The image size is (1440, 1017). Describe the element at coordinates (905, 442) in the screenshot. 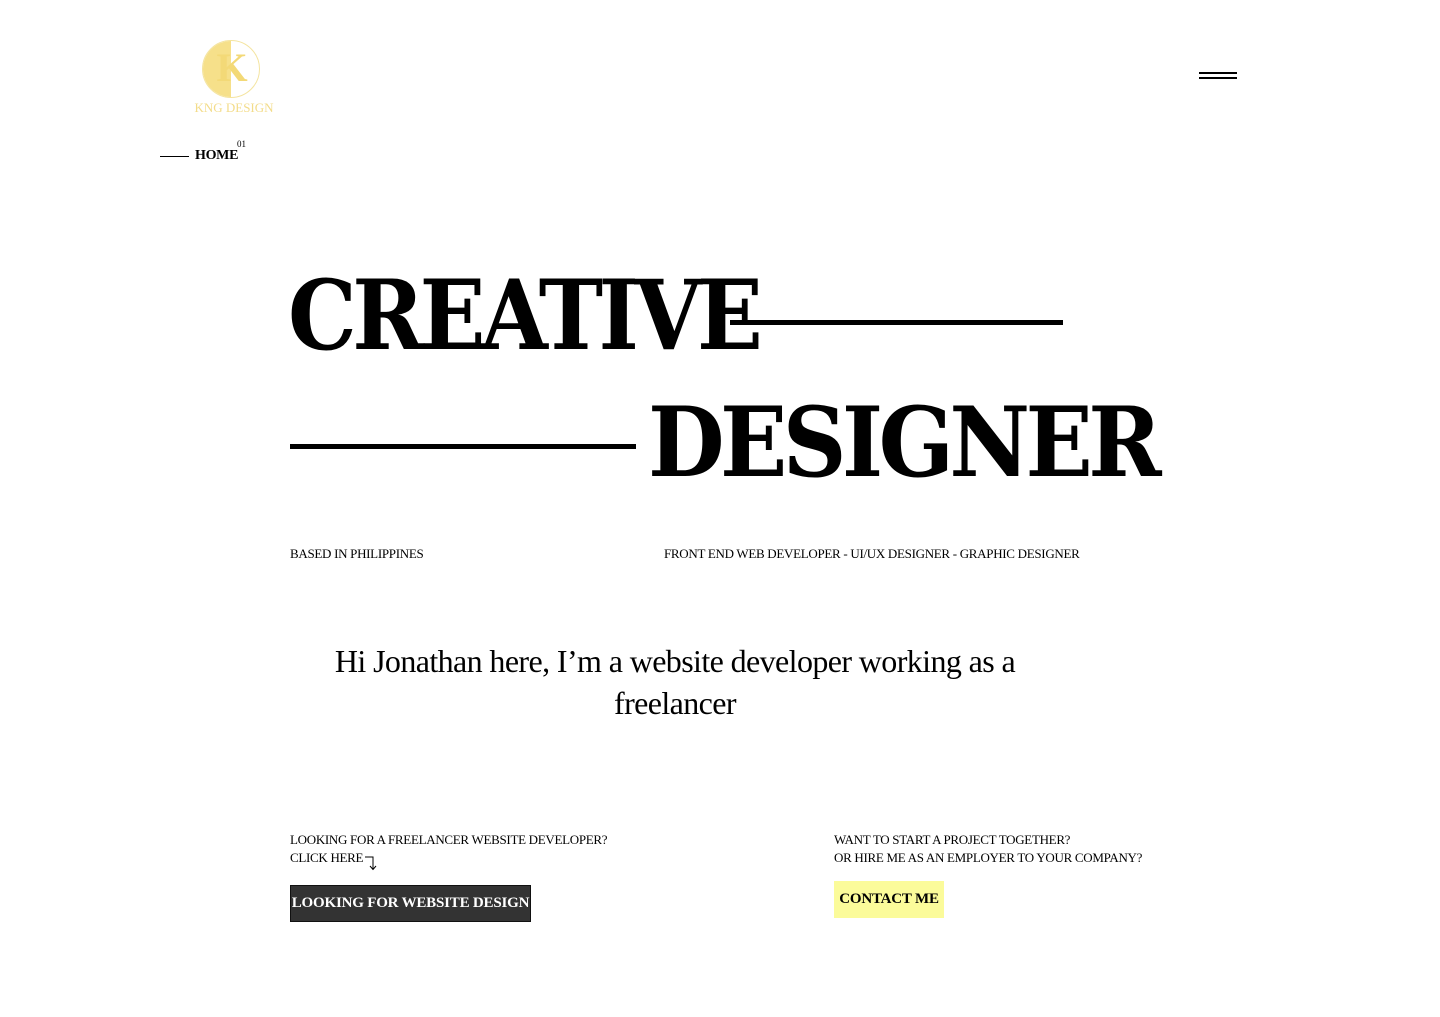

I see `hero-title-designer: DESIGNER` at that location.